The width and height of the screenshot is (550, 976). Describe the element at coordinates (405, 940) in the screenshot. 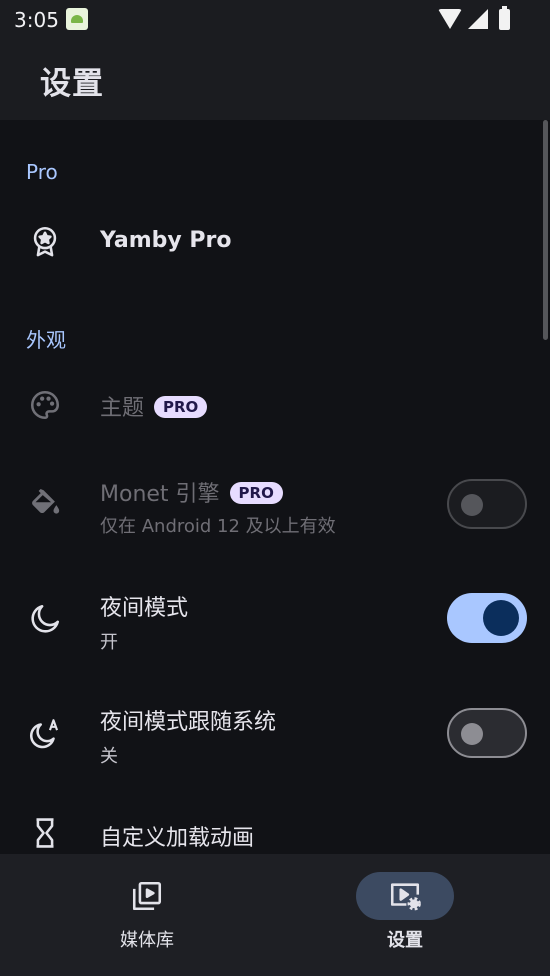

I see `nav-label-settings: 设置` at that location.